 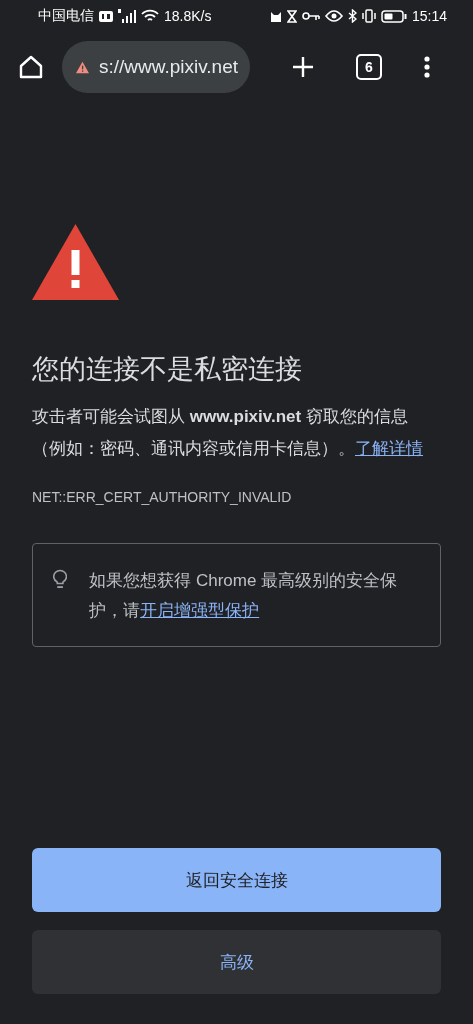 What do you see at coordinates (429, 16) in the screenshot?
I see `clock-time: 15:14` at bounding box center [429, 16].